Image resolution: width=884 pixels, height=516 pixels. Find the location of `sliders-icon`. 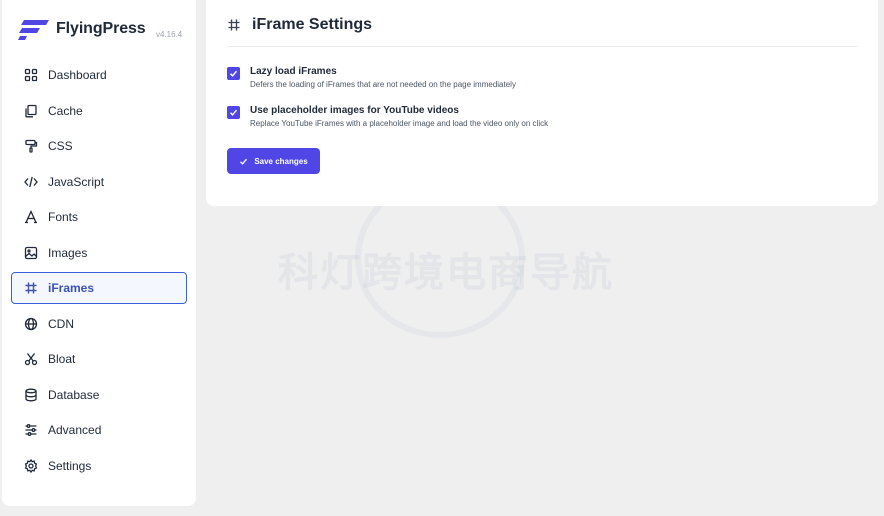

sliders-icon is located at coordinates (31, 430).